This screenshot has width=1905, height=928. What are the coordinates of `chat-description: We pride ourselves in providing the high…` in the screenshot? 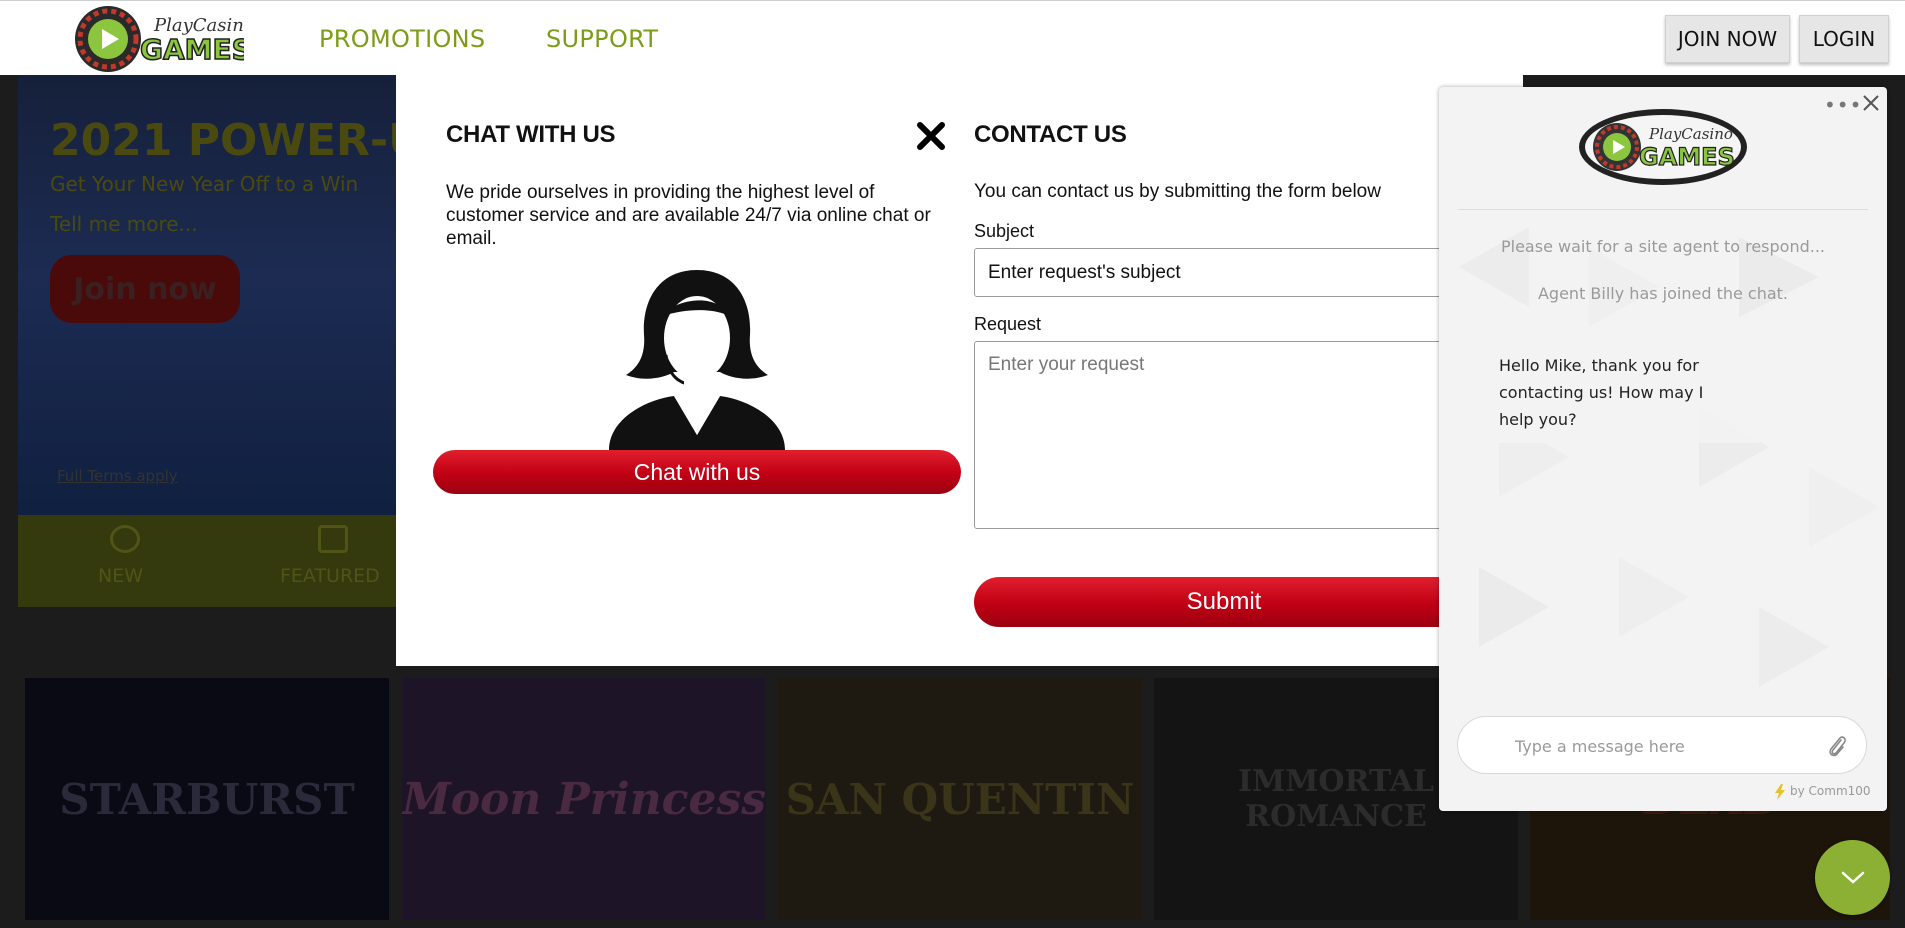 It's located at (688, 215).